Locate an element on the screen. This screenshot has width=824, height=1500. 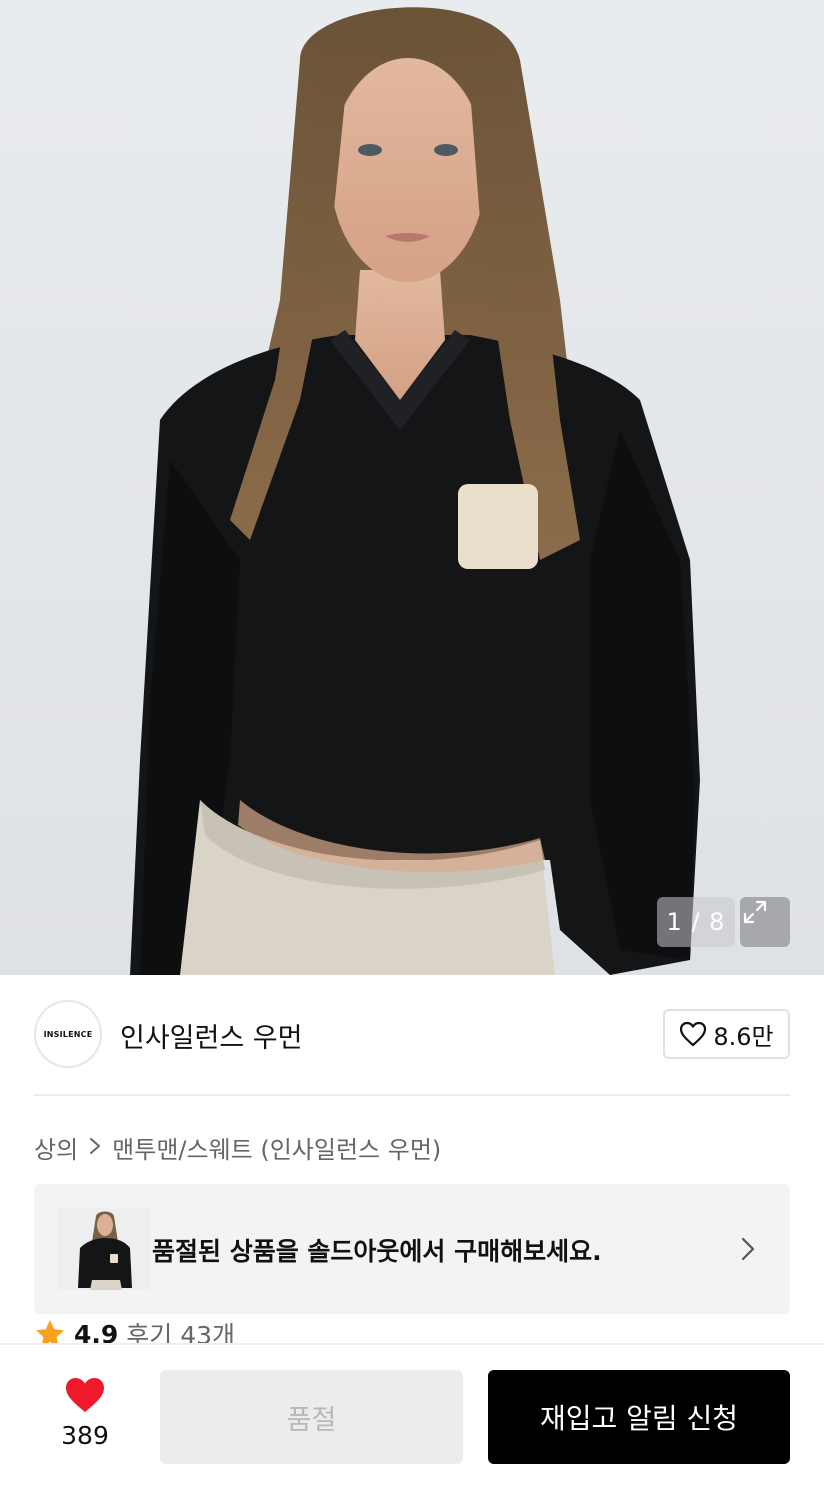
wishlist-count: 389 is located at coordinates (85, 1435).